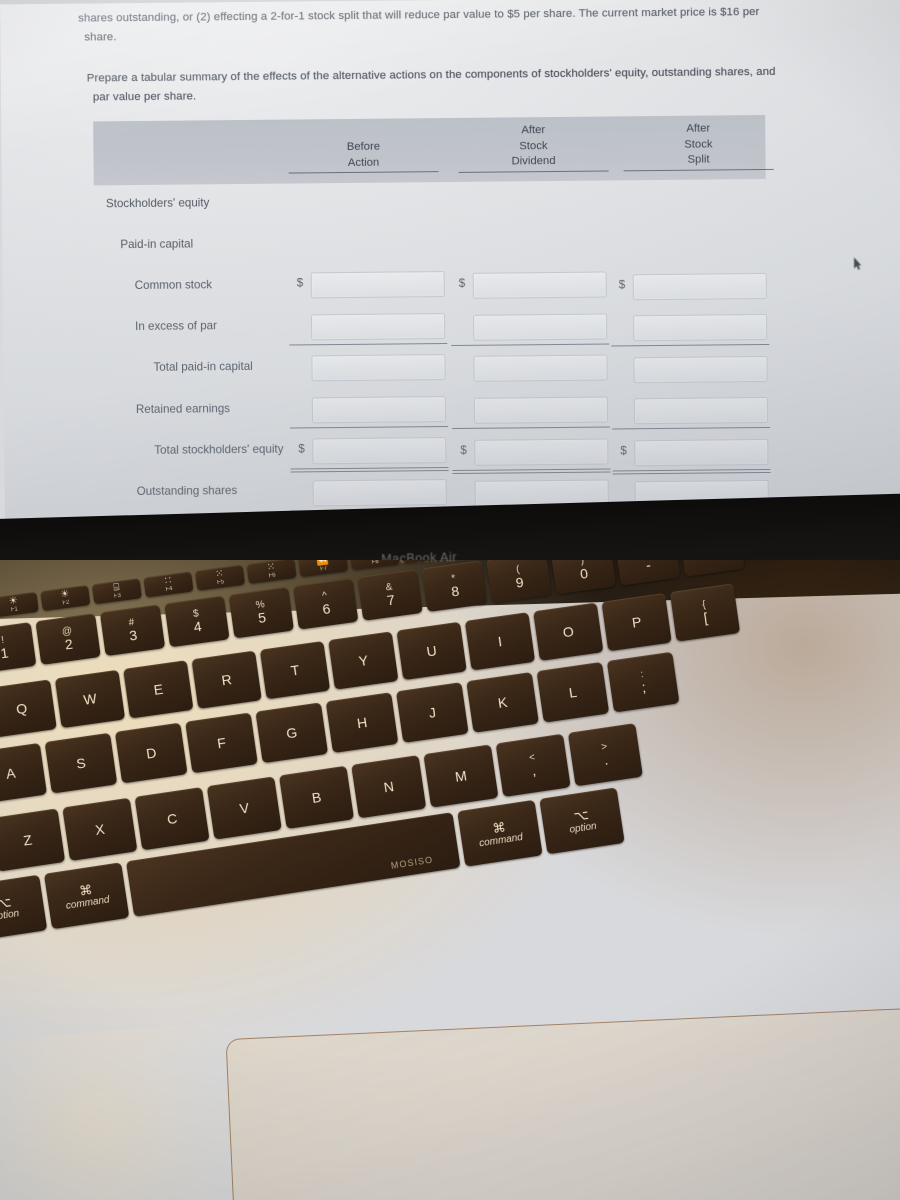 This screenshot has width=900, height=1200. I want to click on key-e: E, so click(158, 689).